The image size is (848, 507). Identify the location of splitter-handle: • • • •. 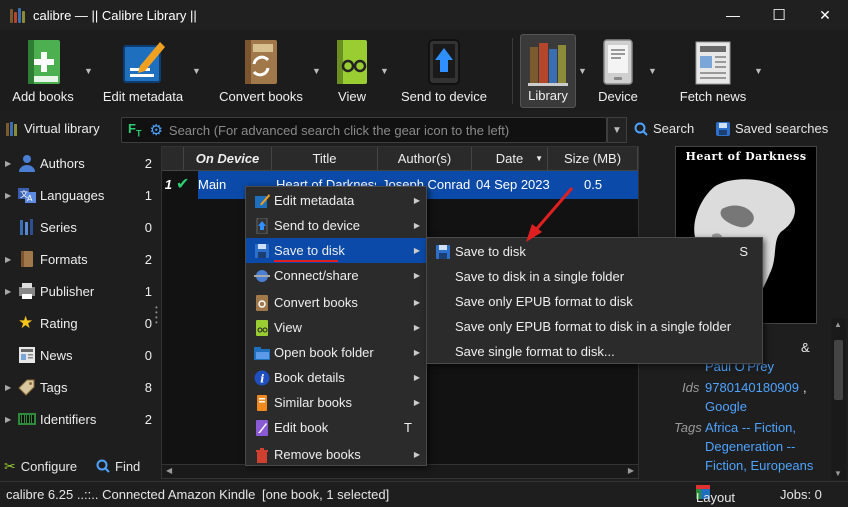
(156, 315).